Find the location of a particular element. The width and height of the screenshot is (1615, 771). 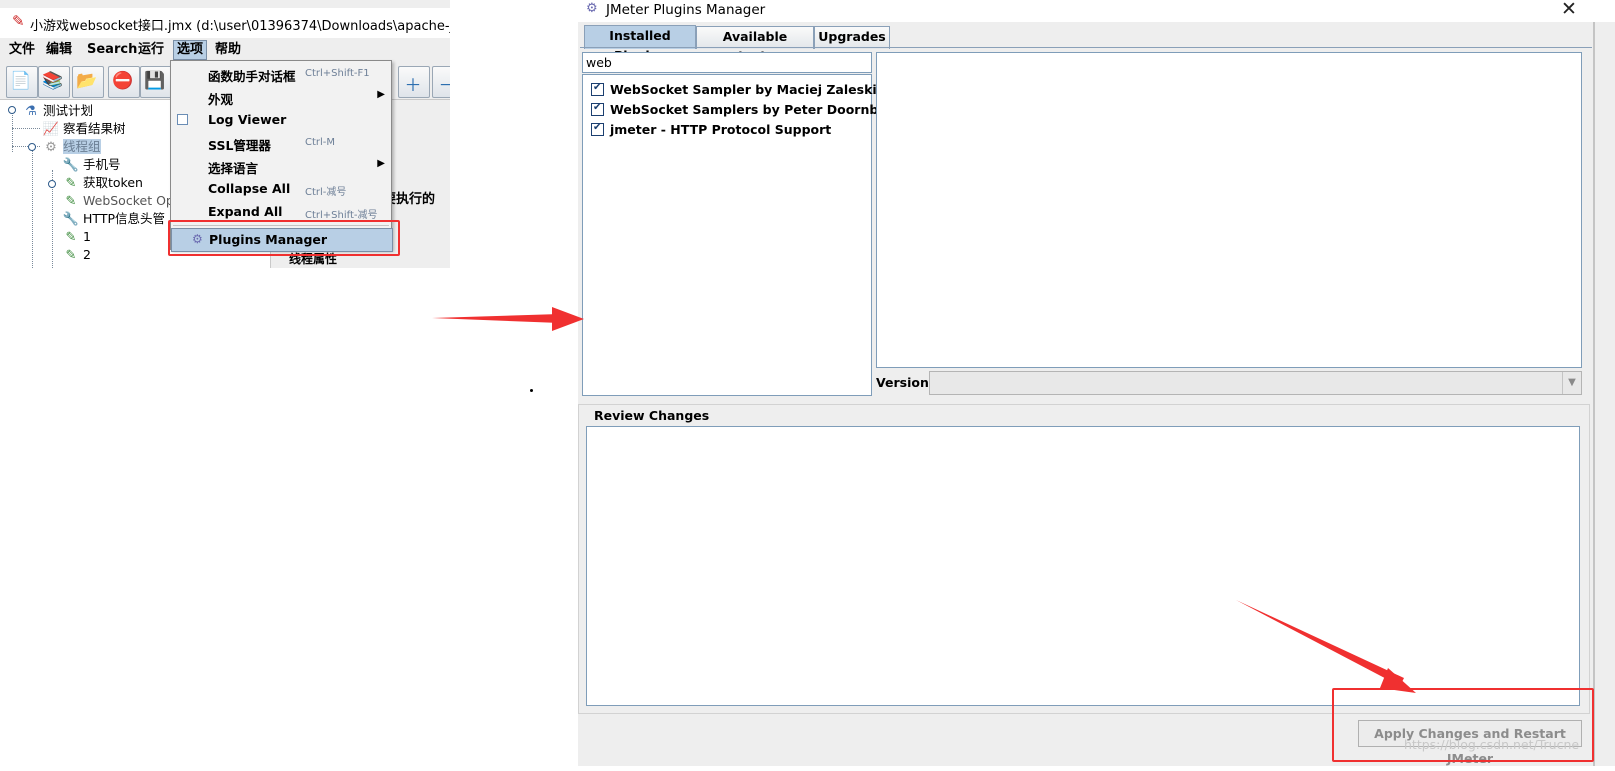

arrow-to-plugins-manager is located at coordinates (508, 319).